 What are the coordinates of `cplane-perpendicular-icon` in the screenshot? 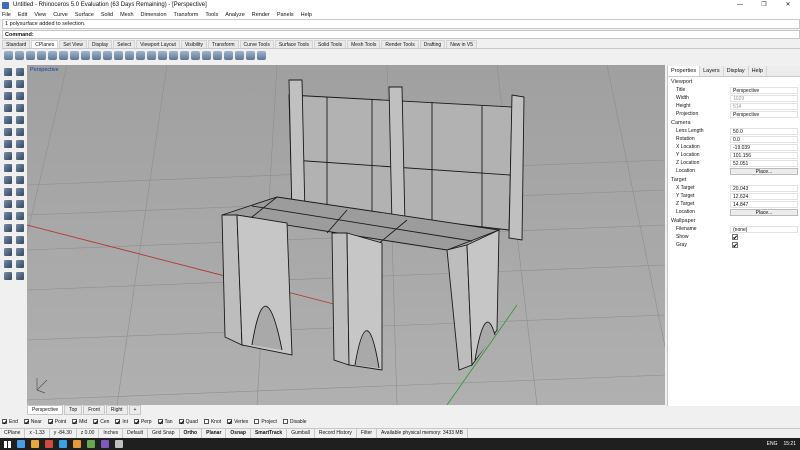 It's located at (250, 55).